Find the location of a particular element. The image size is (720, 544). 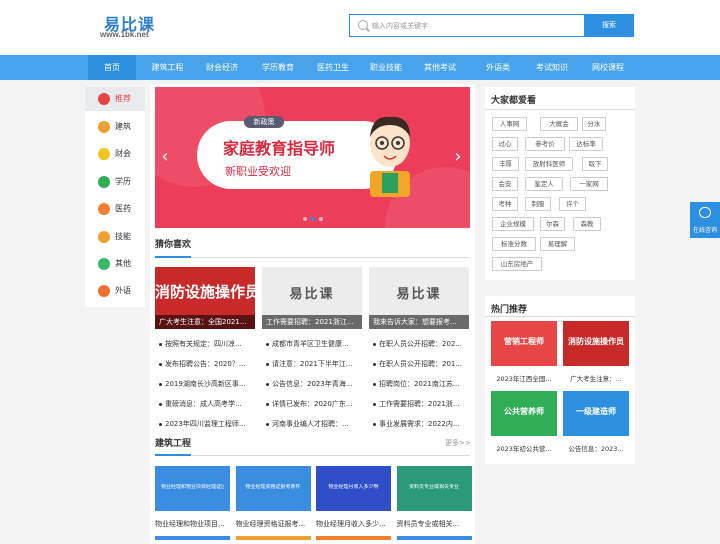

sidebar-item-2: 财会 is located at coordinates (115, 154).